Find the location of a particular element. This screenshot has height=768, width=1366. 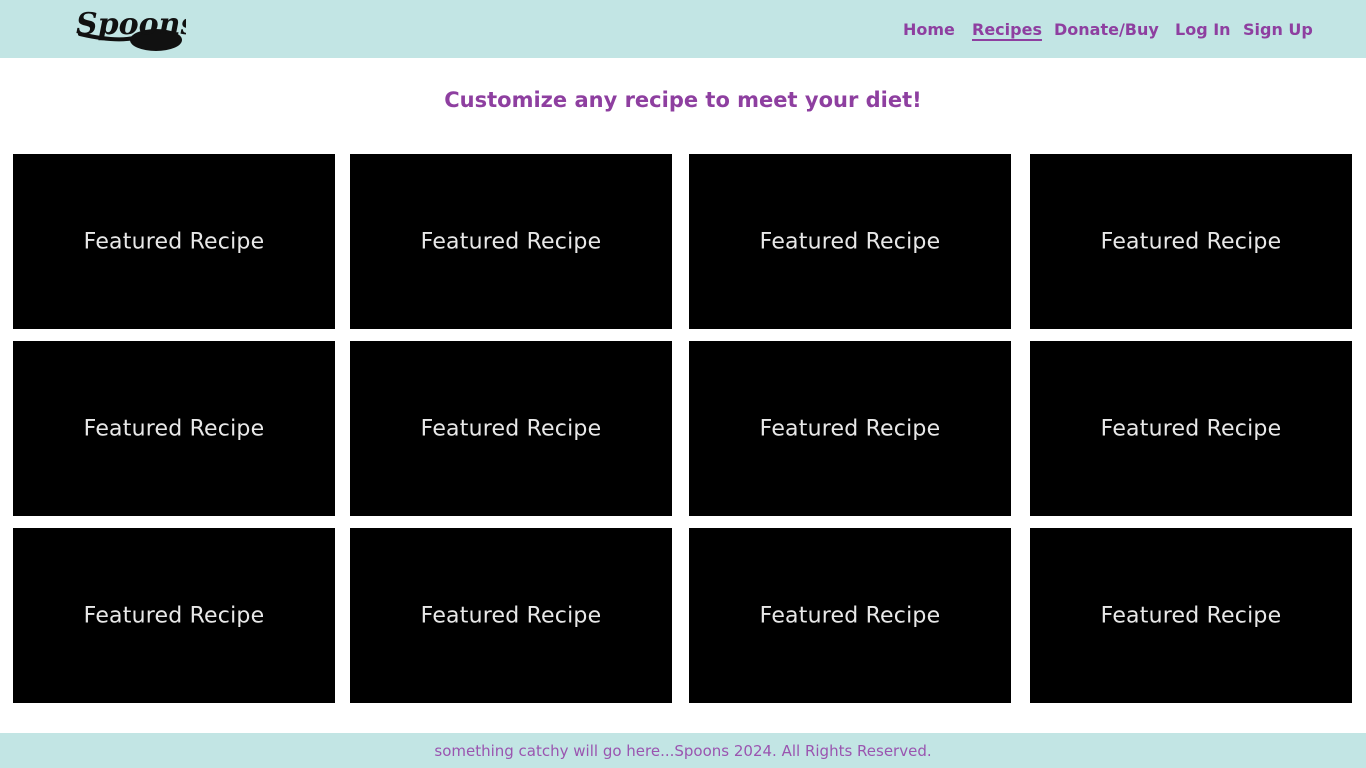

spoon-icon: Spoons is located at coordinates (131, 29).